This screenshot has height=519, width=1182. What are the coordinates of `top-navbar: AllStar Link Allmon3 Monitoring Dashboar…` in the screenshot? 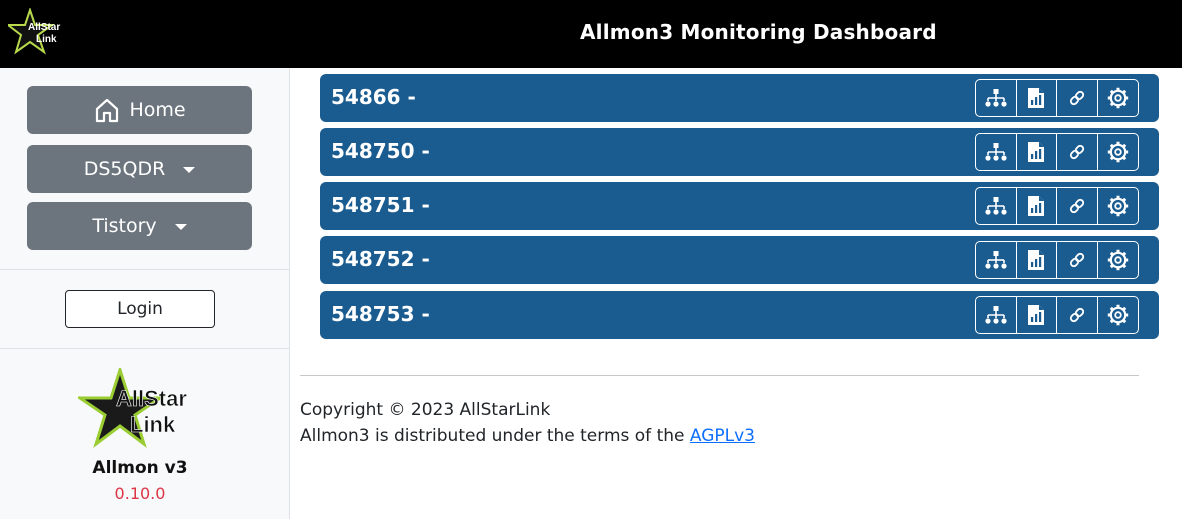 It's located at (591, 34).